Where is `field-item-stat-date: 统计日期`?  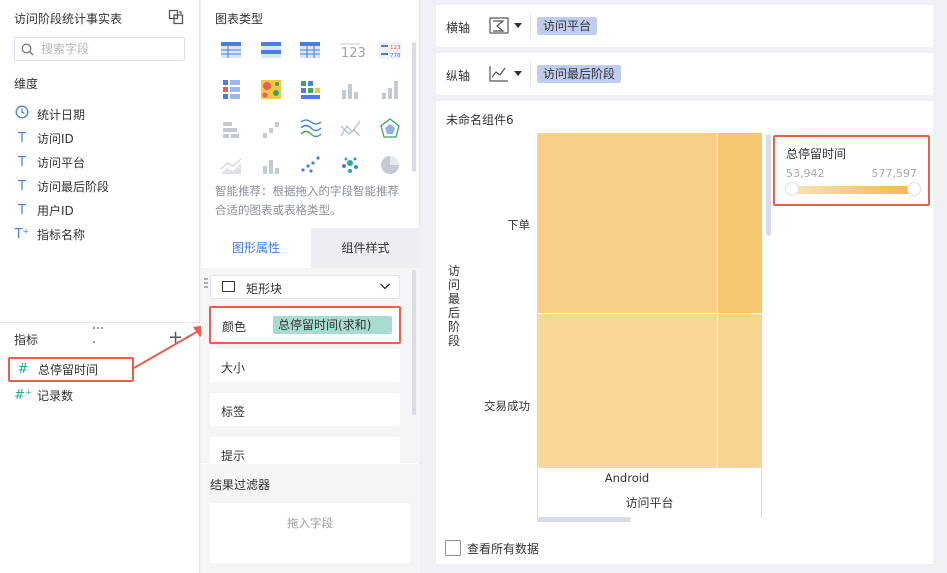
field-item-stat-date: 统计日期 is located at coordinates (104, 114).